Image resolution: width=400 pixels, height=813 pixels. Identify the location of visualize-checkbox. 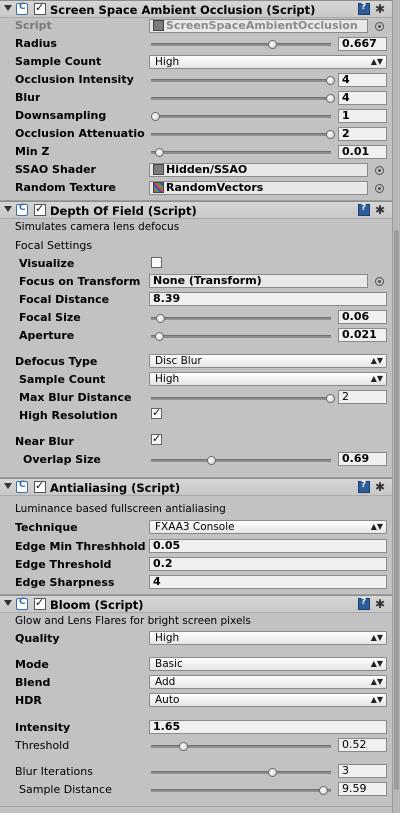
(156, 262).